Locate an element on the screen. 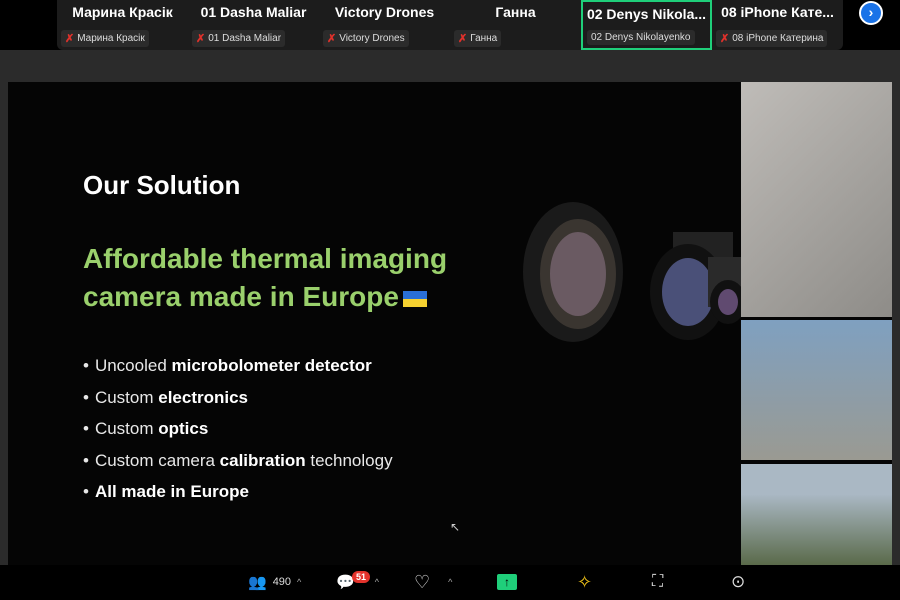 The image size is (900, 600). ai-companion-button: ✧ is located at coordinates (584, 582).